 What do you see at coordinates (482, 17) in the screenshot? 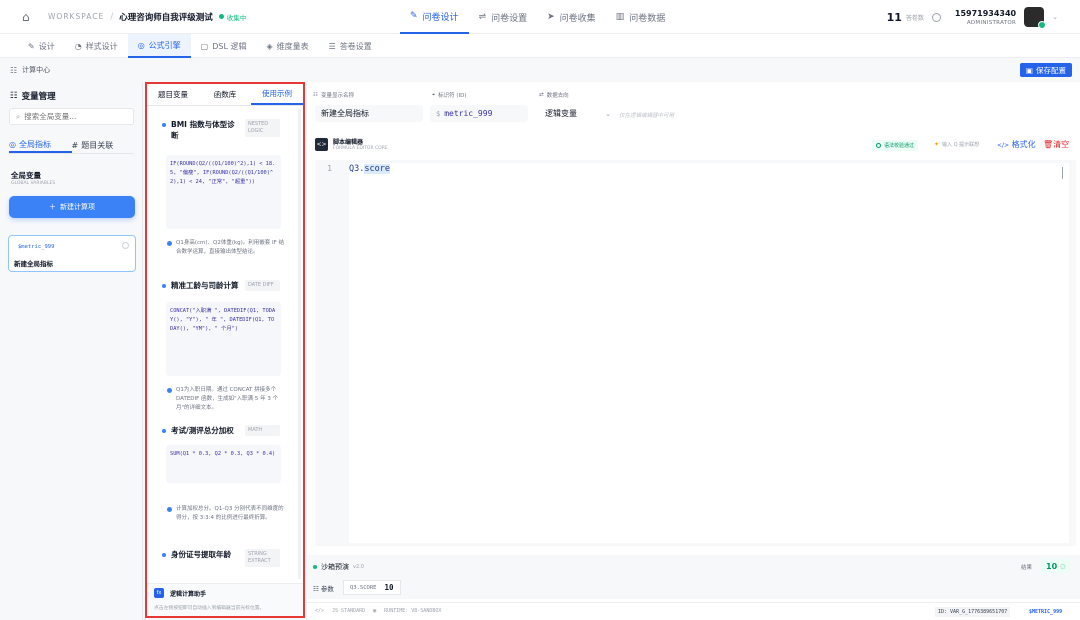
I see `sliders-icon: ⇌` at bounding box center [482, 17].